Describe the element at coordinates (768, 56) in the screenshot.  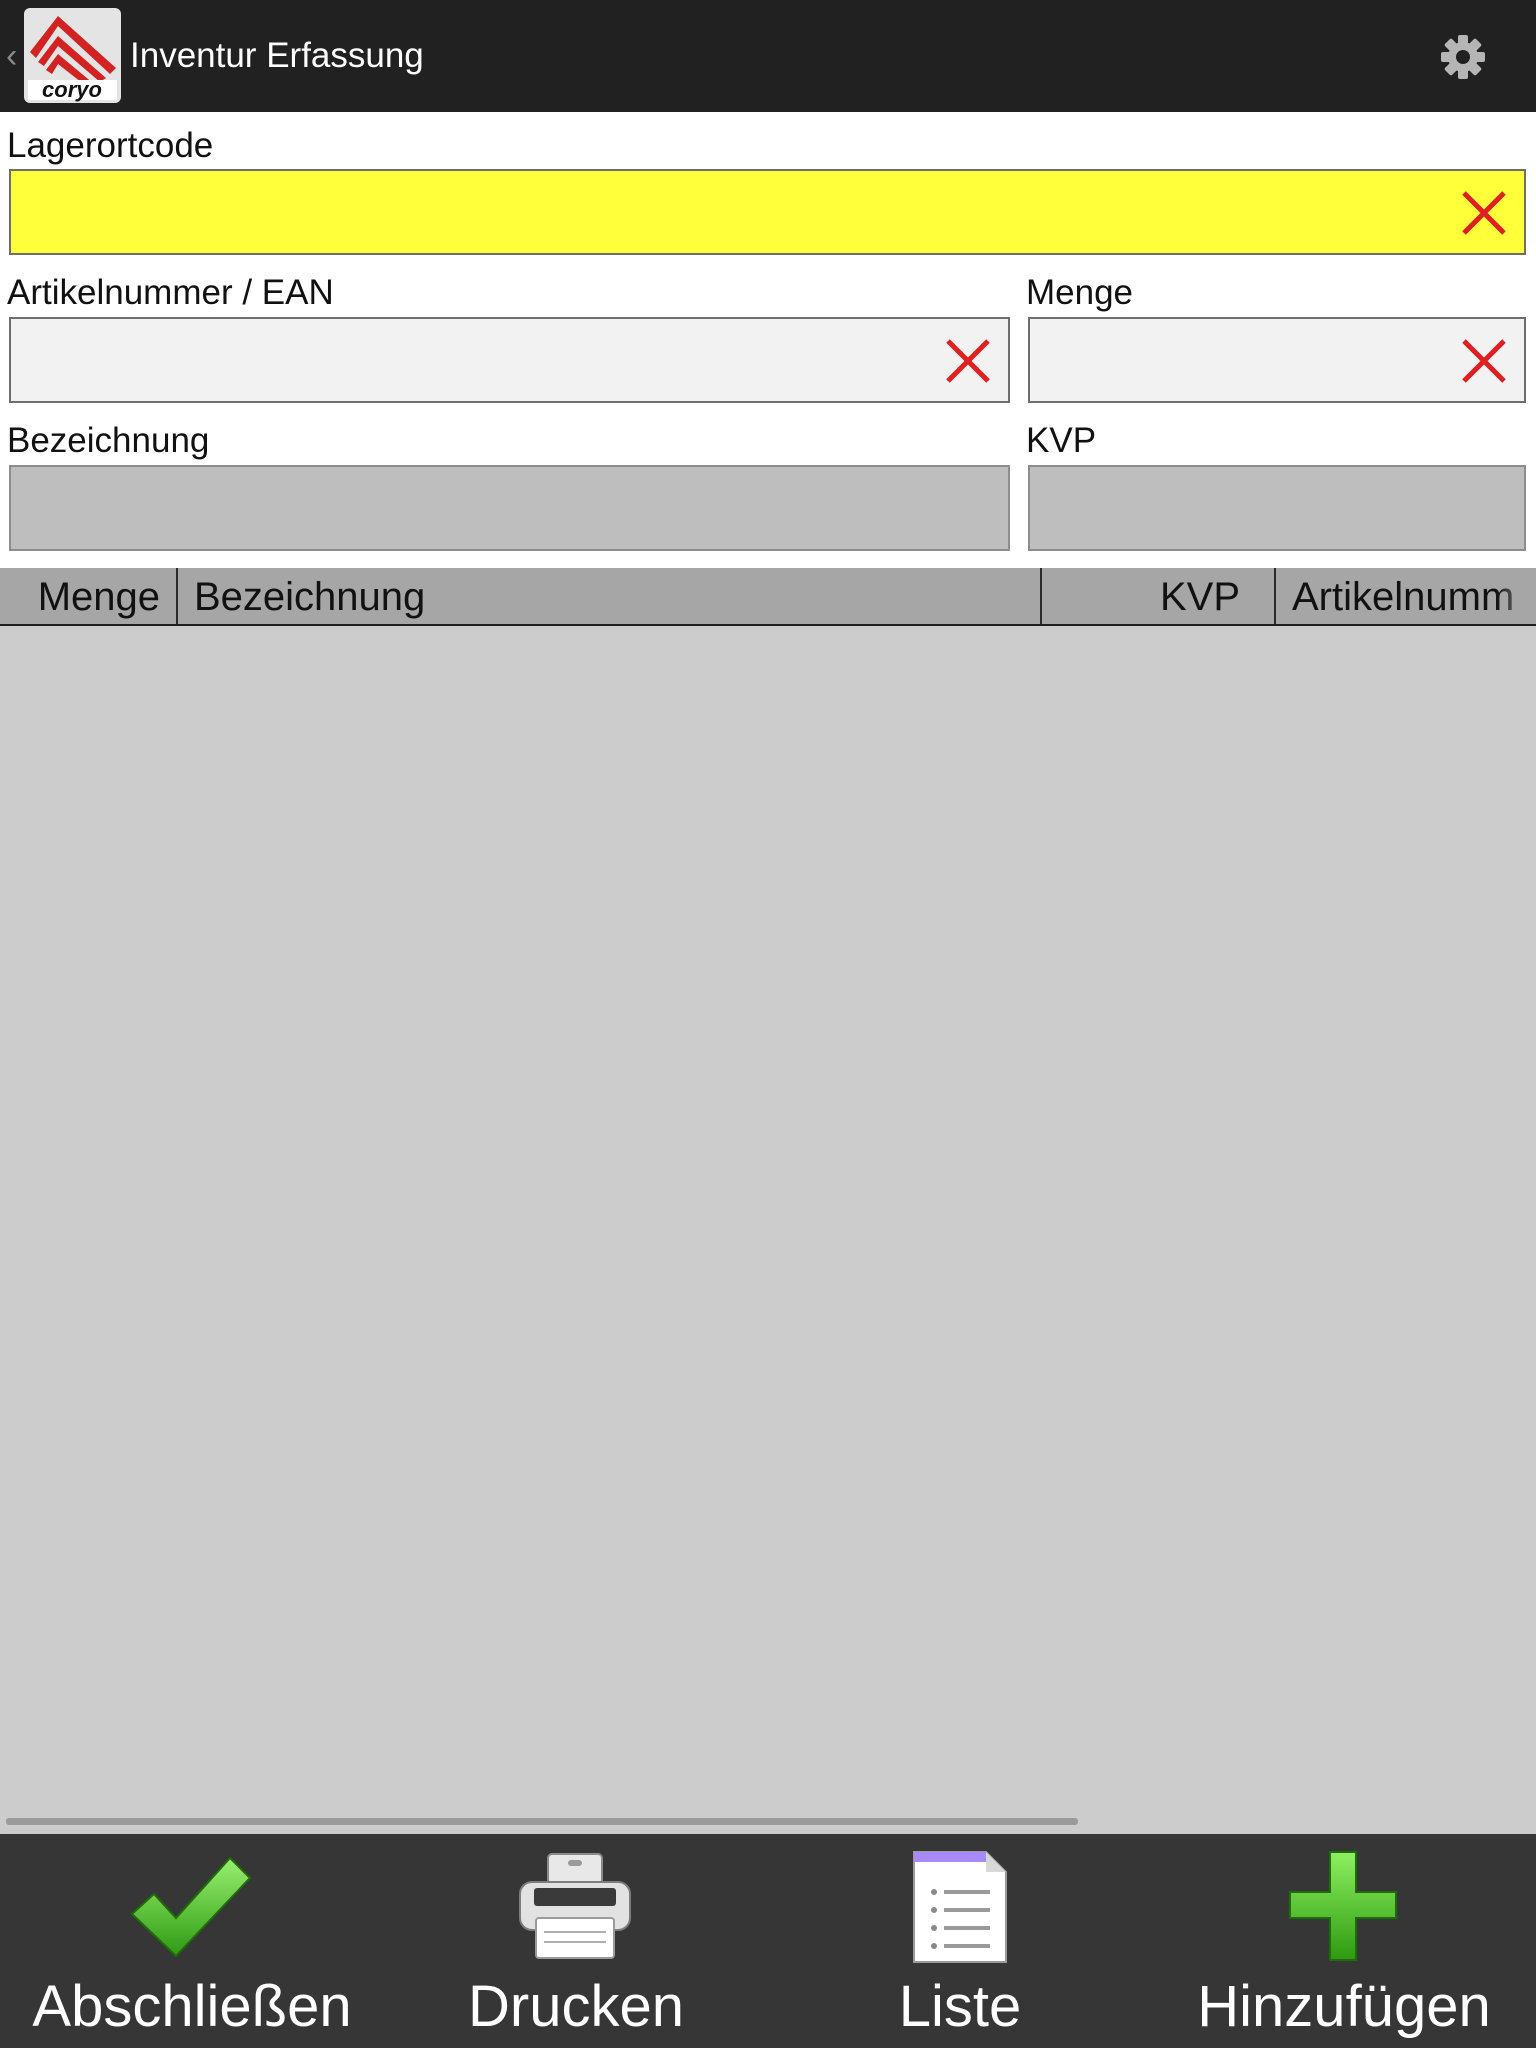
I see `action-bar: ‹ coryo Inventur Erfassung` at that location.